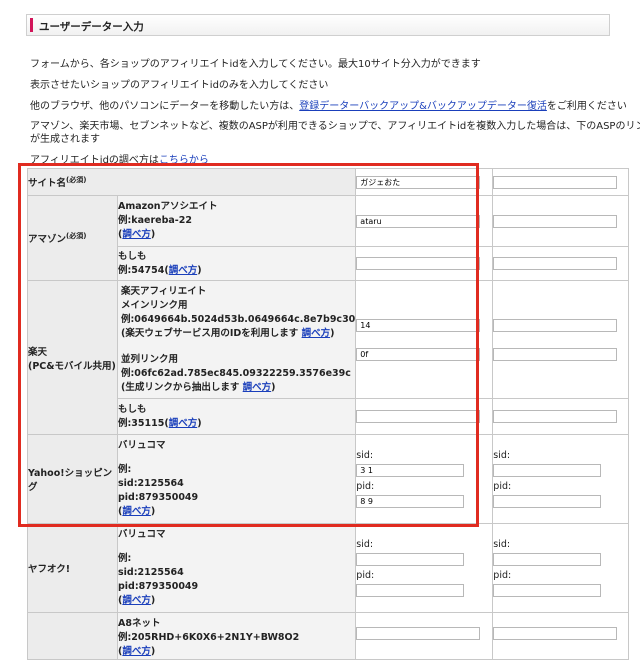 This screenshot has width=640, height=660. What do you see at coordinates (179, 85) in the screenshot?
I see `intro-line-2: 表示させたいショップのアフィリエイトidのみを入力してください` at bounding box center [179, 85].